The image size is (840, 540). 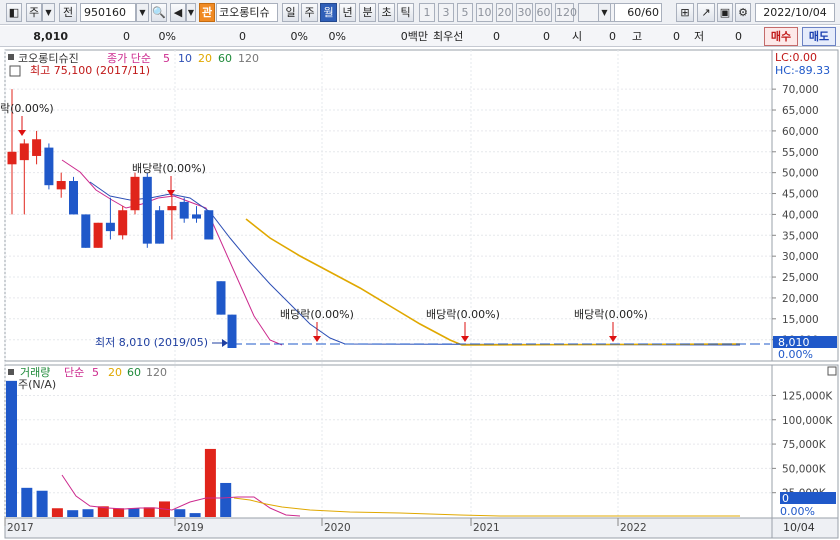 What do you see at coordinates (799, 527) in the screenshot?
I see `x-axis-date-tag: 10/04` at bounding box center [799, 527].